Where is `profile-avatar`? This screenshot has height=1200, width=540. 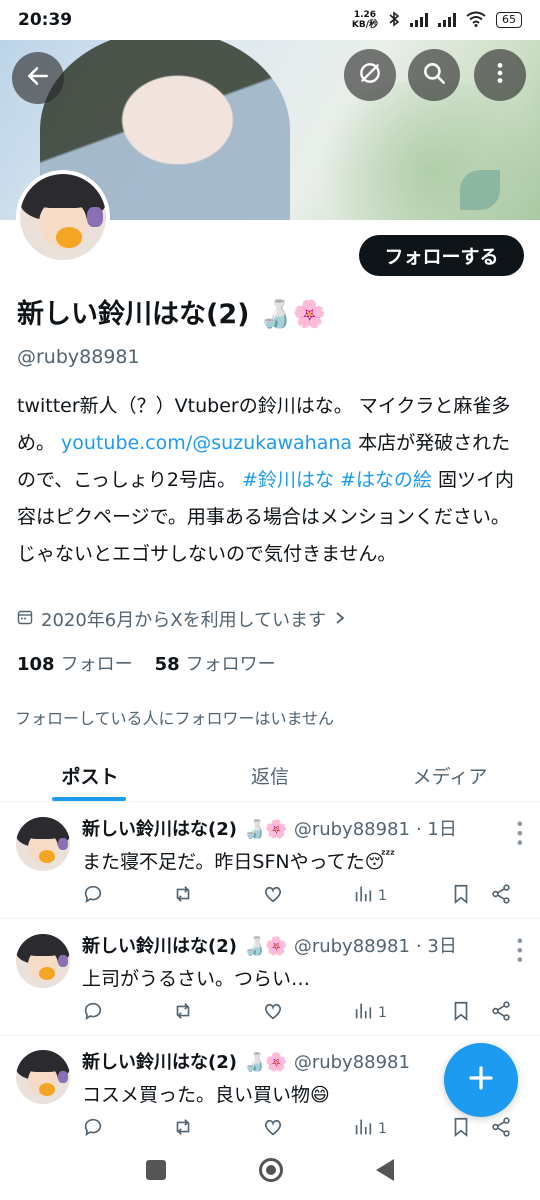
profile-avatar is located at coordinates (63, 217).